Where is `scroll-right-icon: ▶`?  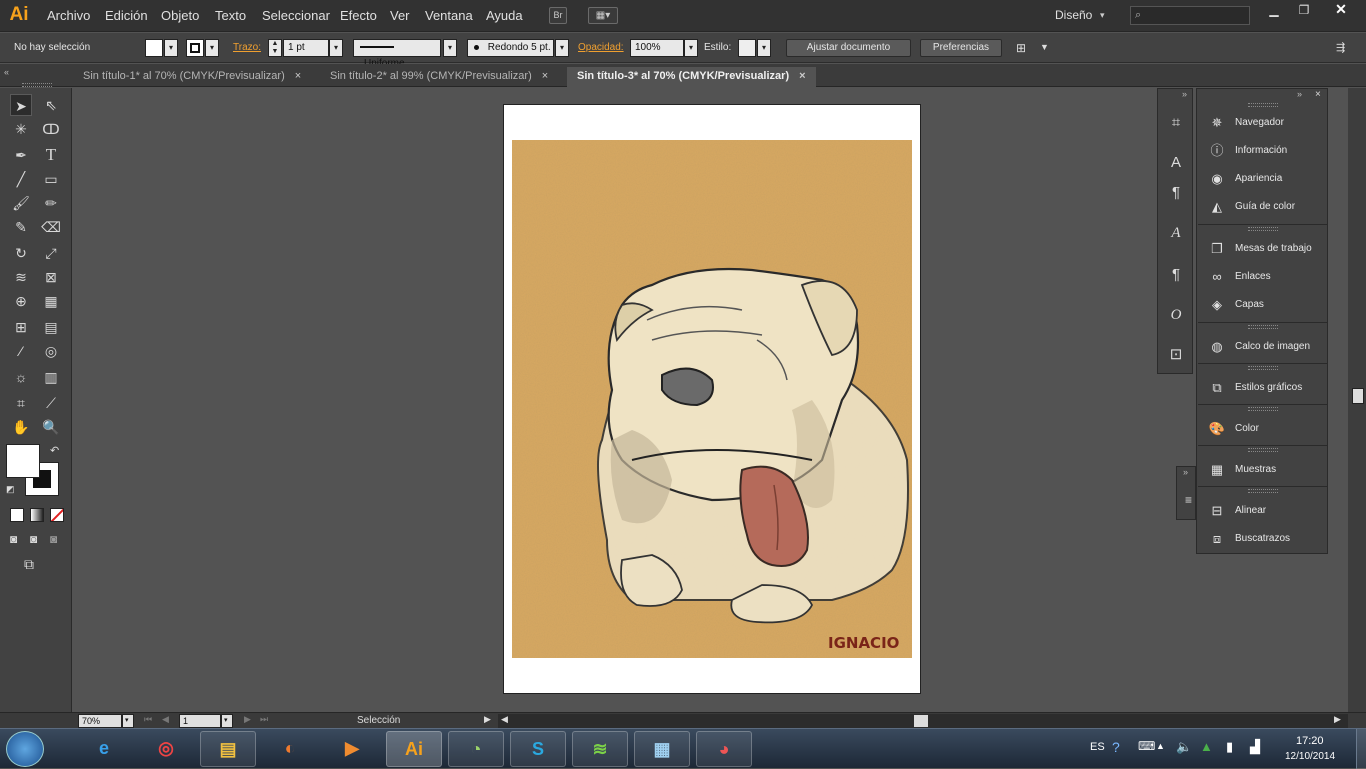 scroll-right-icon: ▶ is located at coordinates (1337, 719).